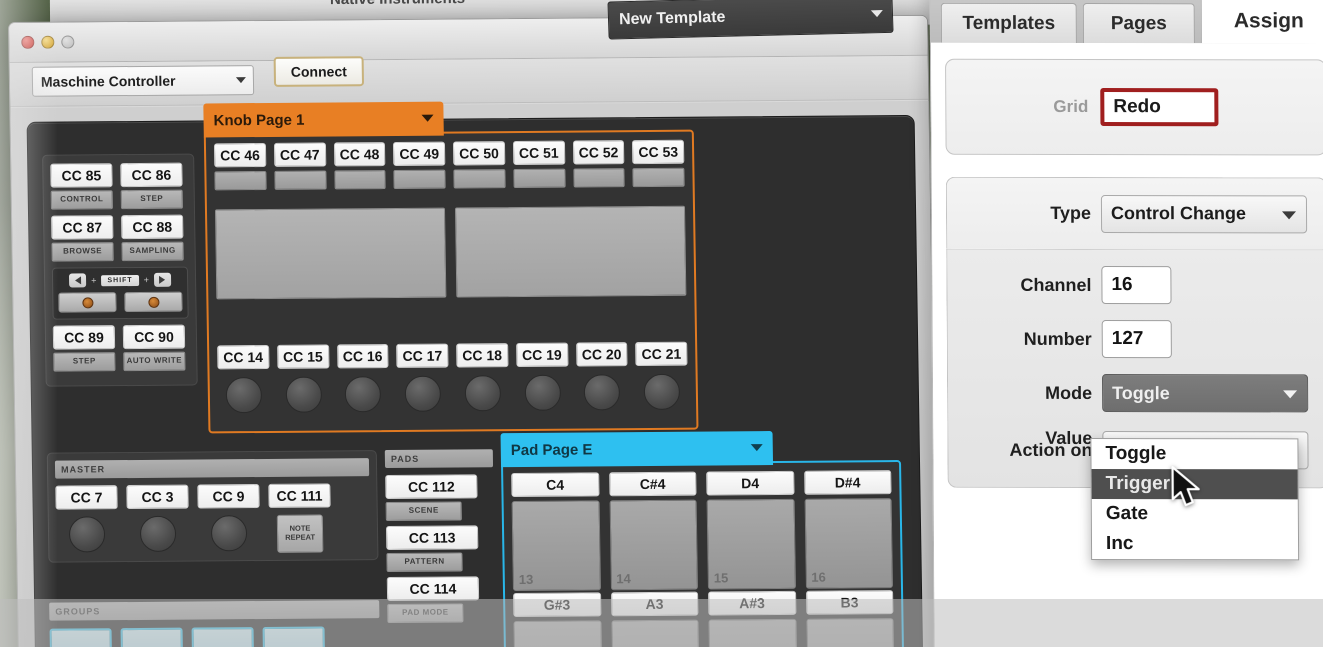  Describe the element at coordinates (240, 166) in the screenshot. I see `knob-slot: CC 46` at that location.